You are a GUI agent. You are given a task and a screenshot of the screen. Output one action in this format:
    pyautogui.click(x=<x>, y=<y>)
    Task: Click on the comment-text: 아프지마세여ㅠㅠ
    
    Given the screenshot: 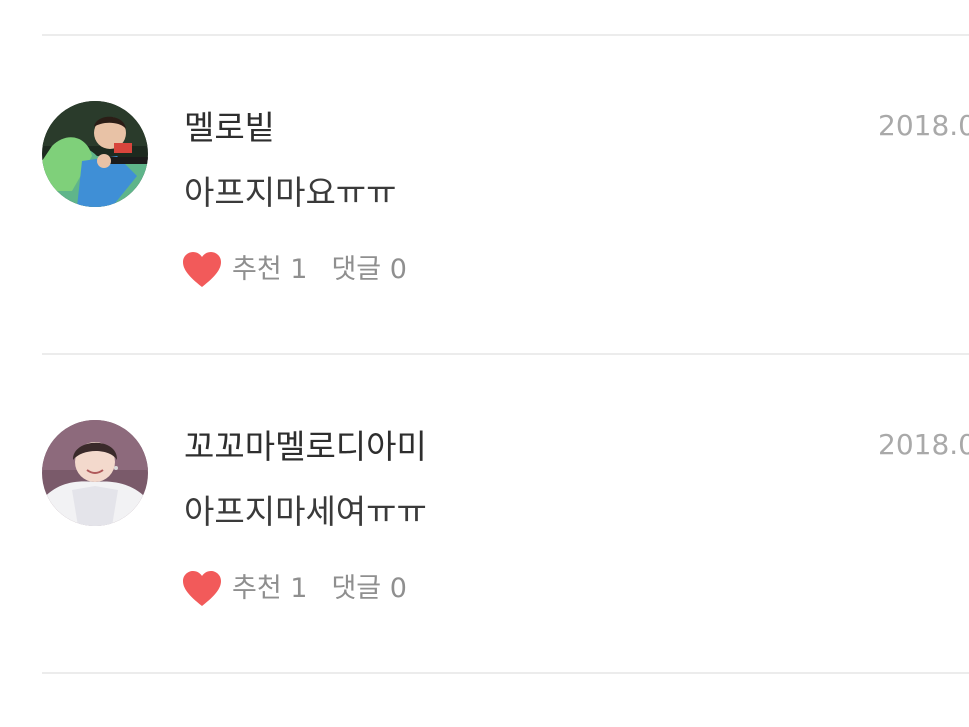 What is the action you would take?
    pyautogui.click(x=305, y=511)
    